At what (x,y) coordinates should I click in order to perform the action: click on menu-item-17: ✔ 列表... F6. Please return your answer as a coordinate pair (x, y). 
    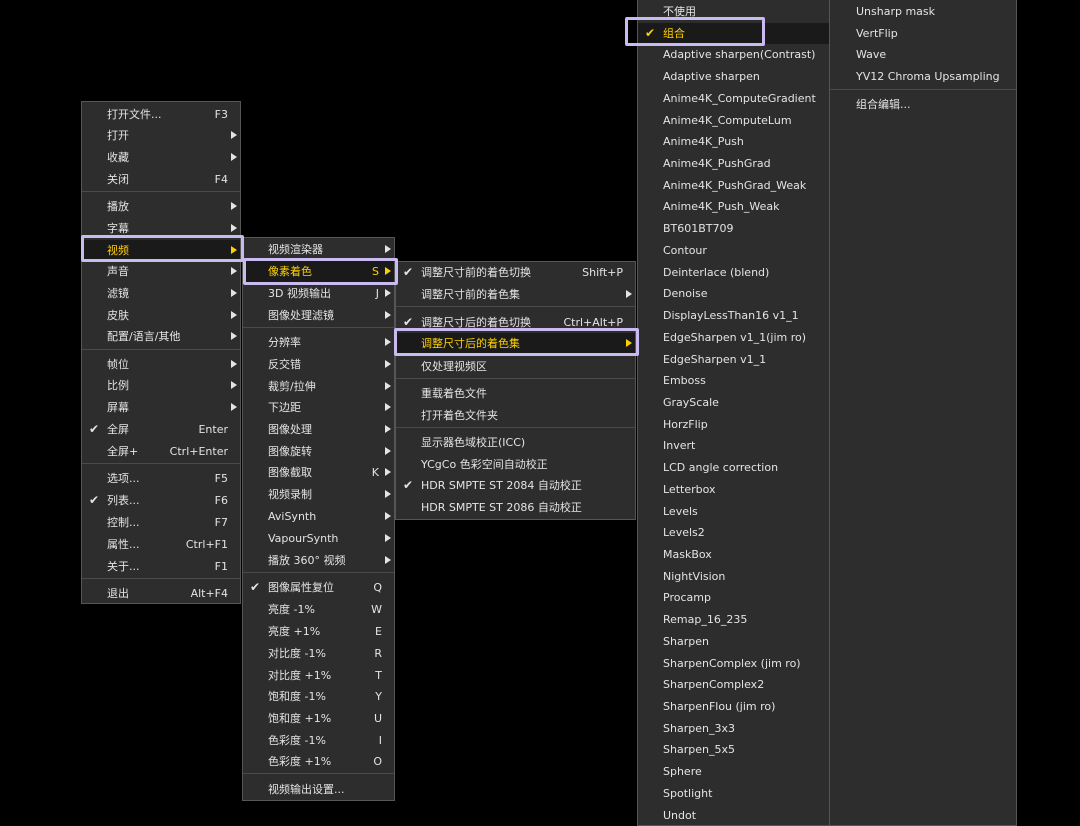
    Looking at the image, I should click on (161, 500).